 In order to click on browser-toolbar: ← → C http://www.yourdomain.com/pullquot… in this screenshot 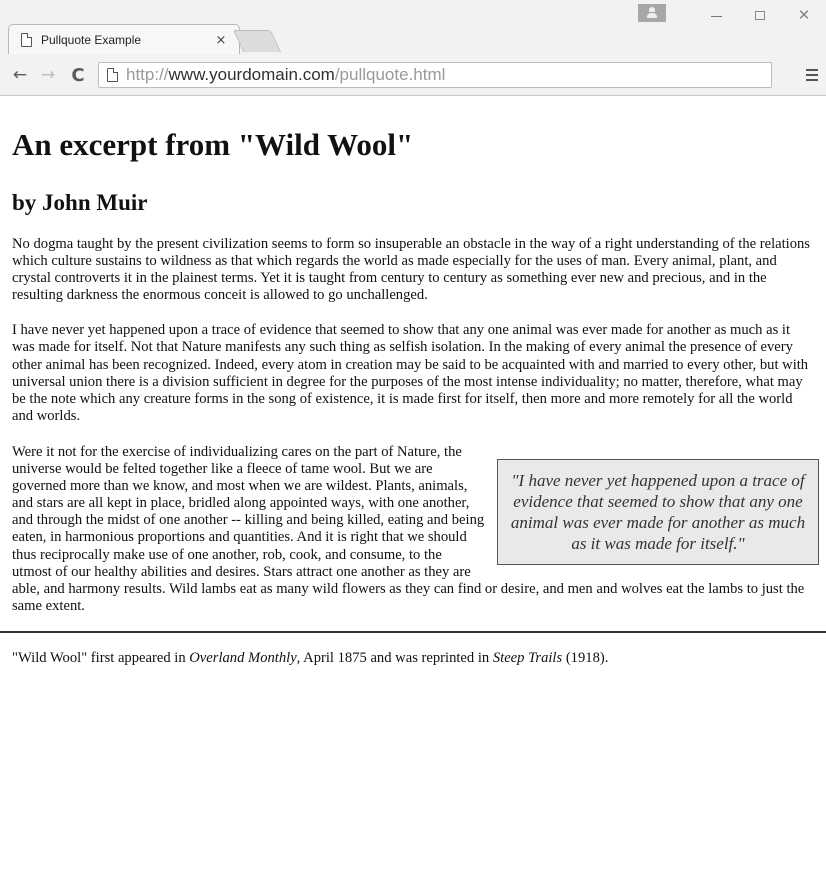, I will do `click(413, 75)`.